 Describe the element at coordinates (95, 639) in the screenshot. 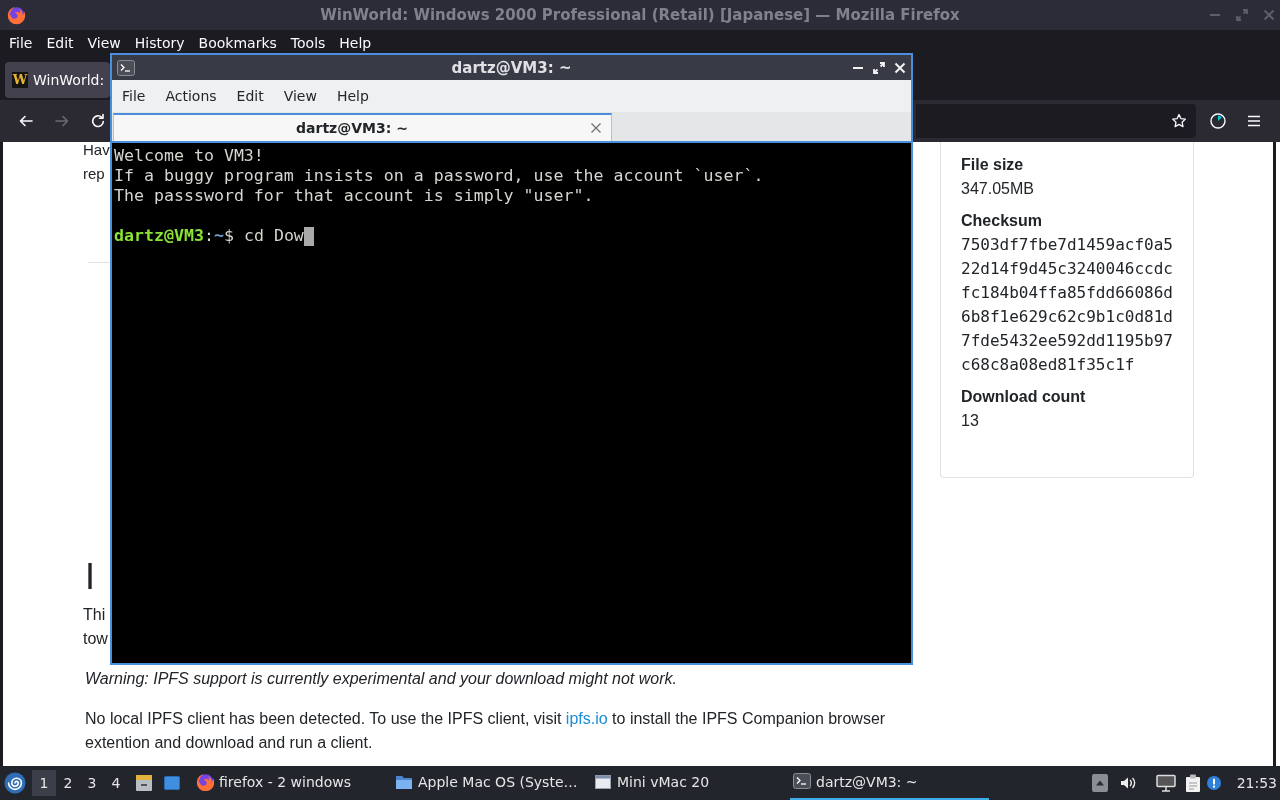

I see `paragraph-text: tow` at that location.